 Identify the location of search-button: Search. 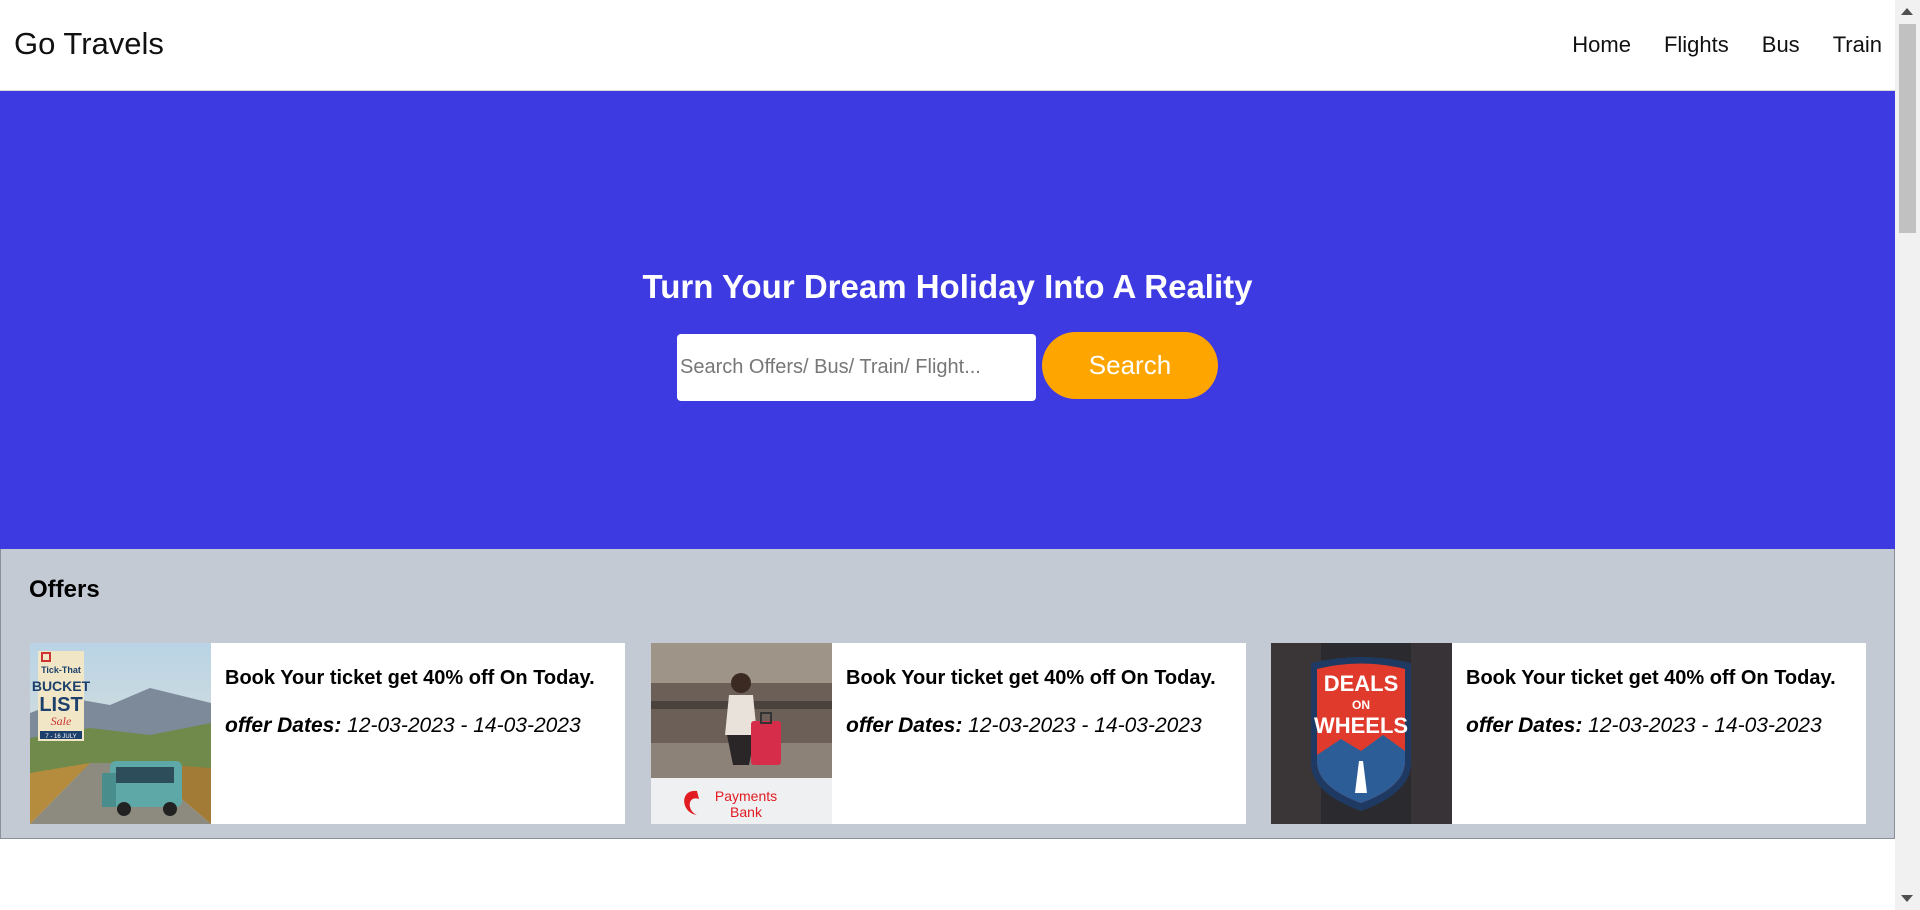
(1130, 365).